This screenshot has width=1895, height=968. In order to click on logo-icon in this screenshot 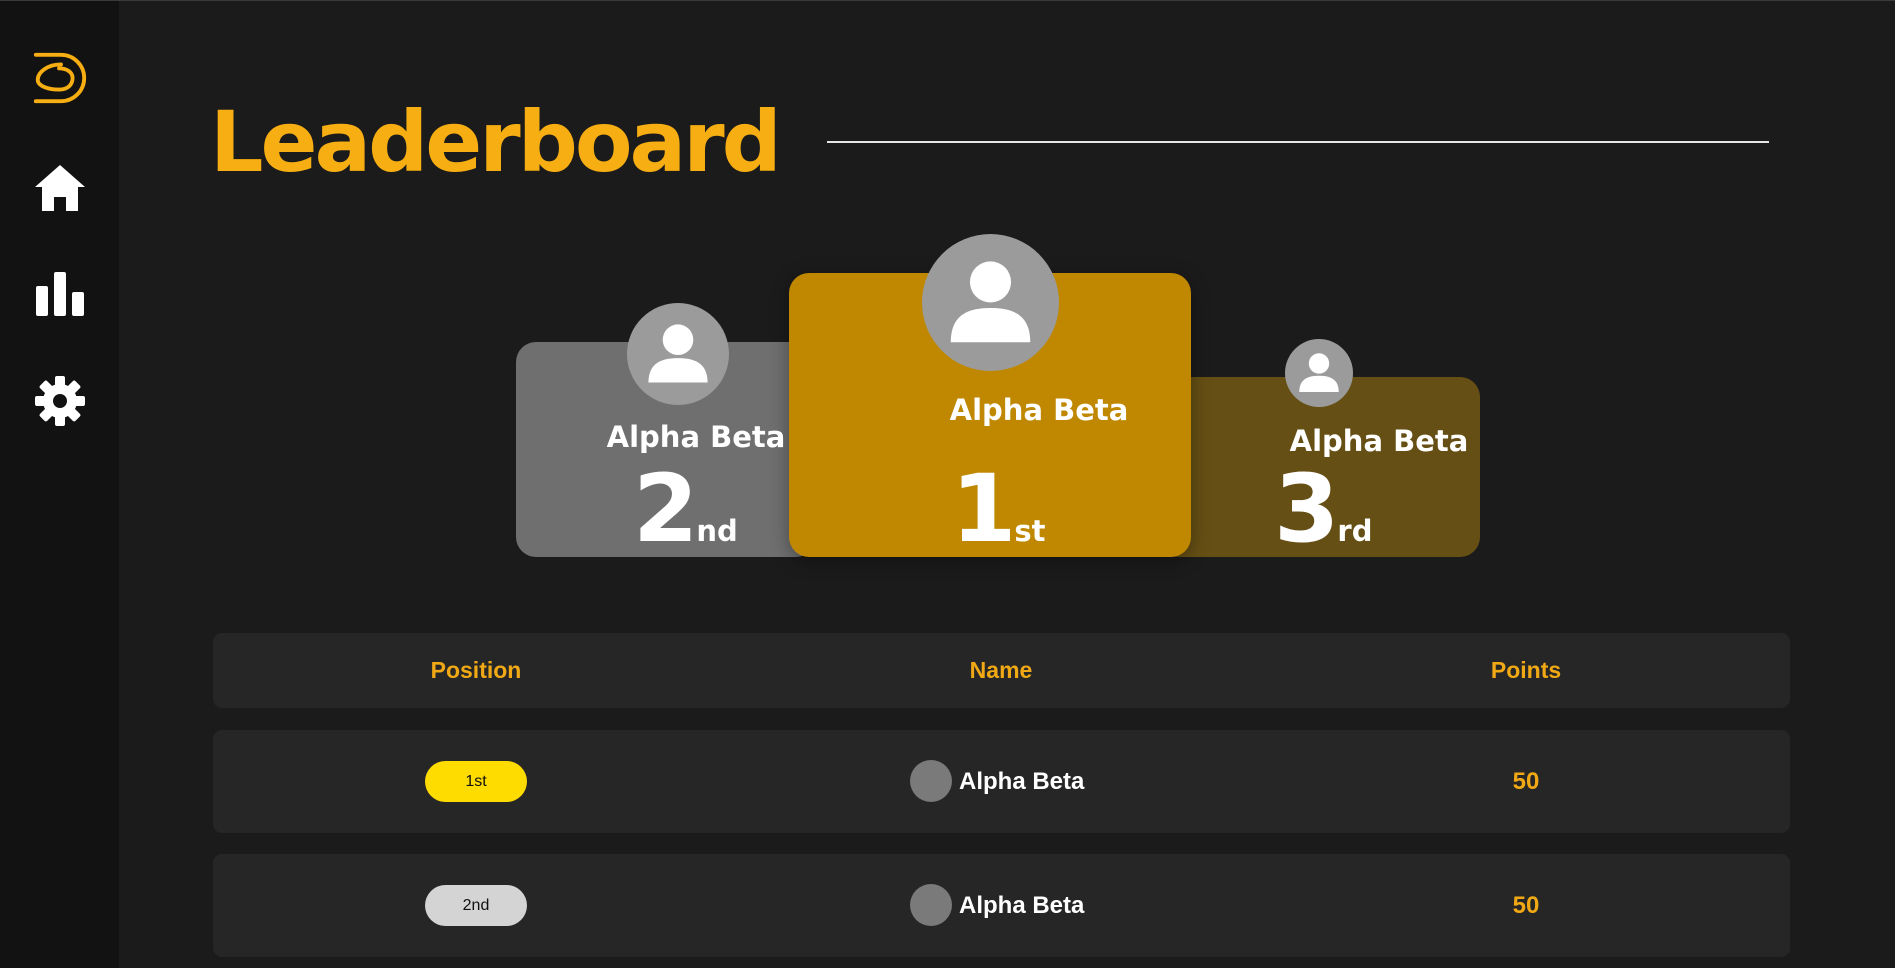, I will do `click(60, 78)`.